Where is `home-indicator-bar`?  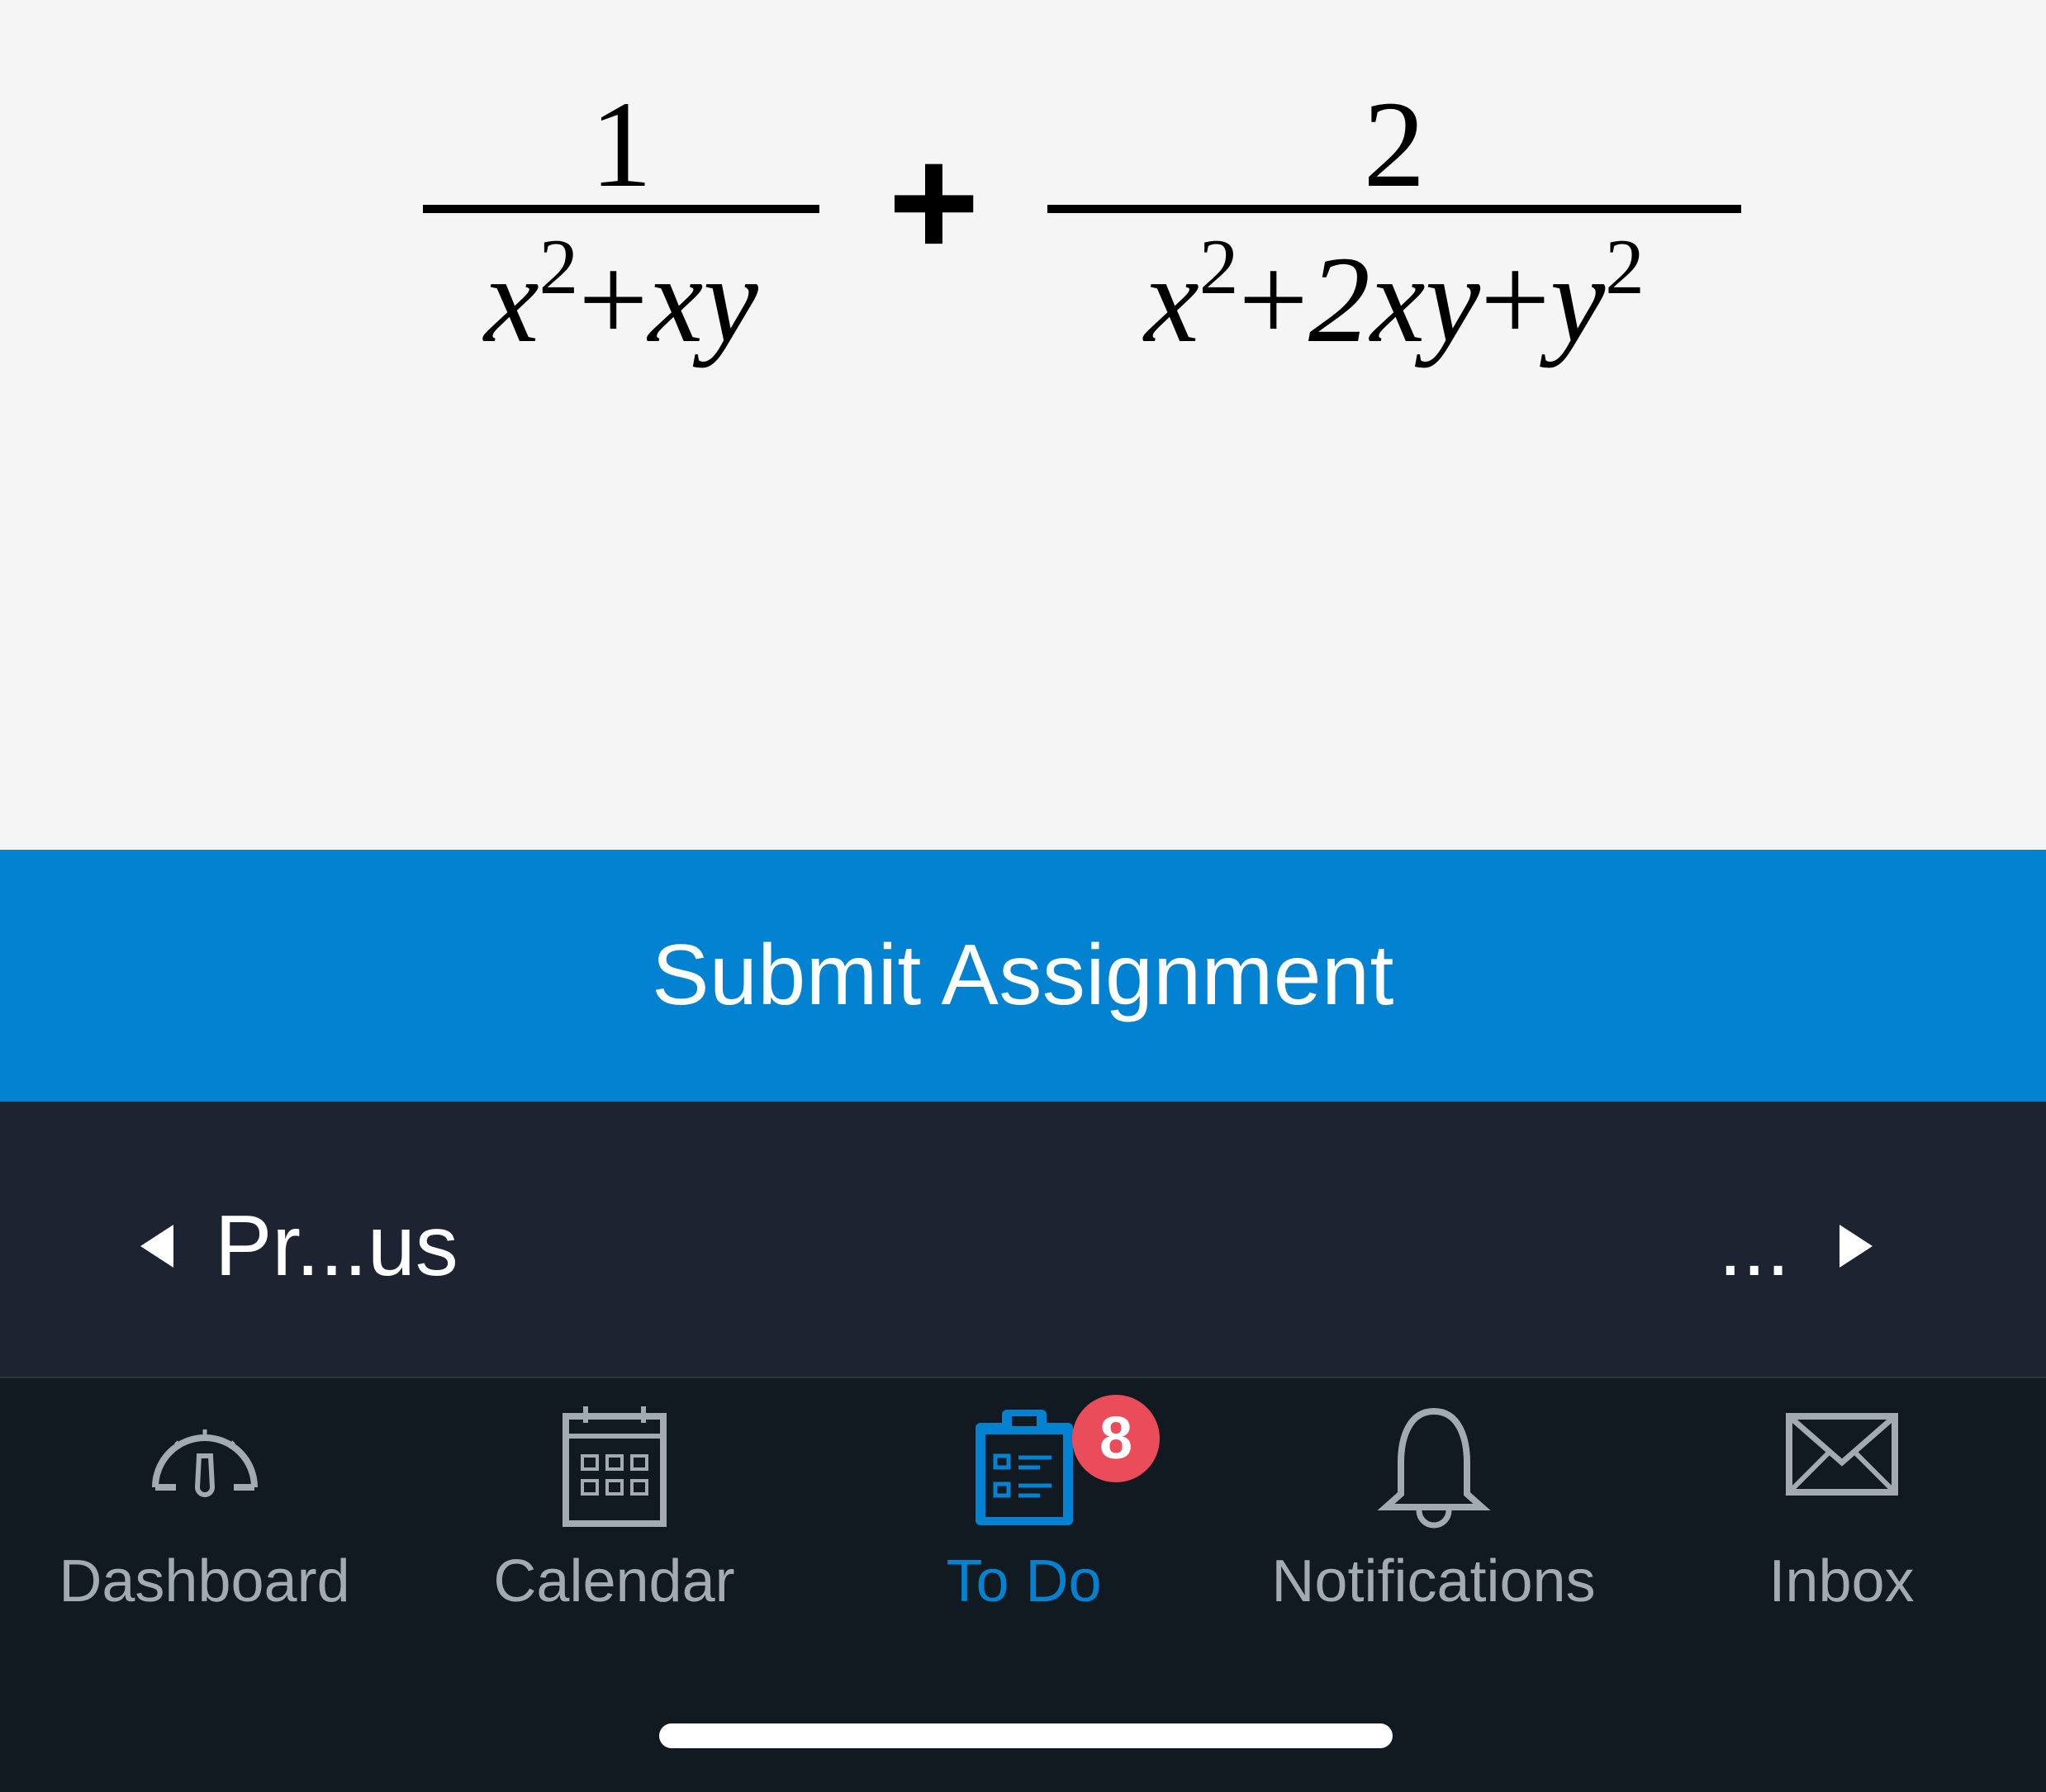
home-indicator-bar is located at coordinates (1026, 1735).